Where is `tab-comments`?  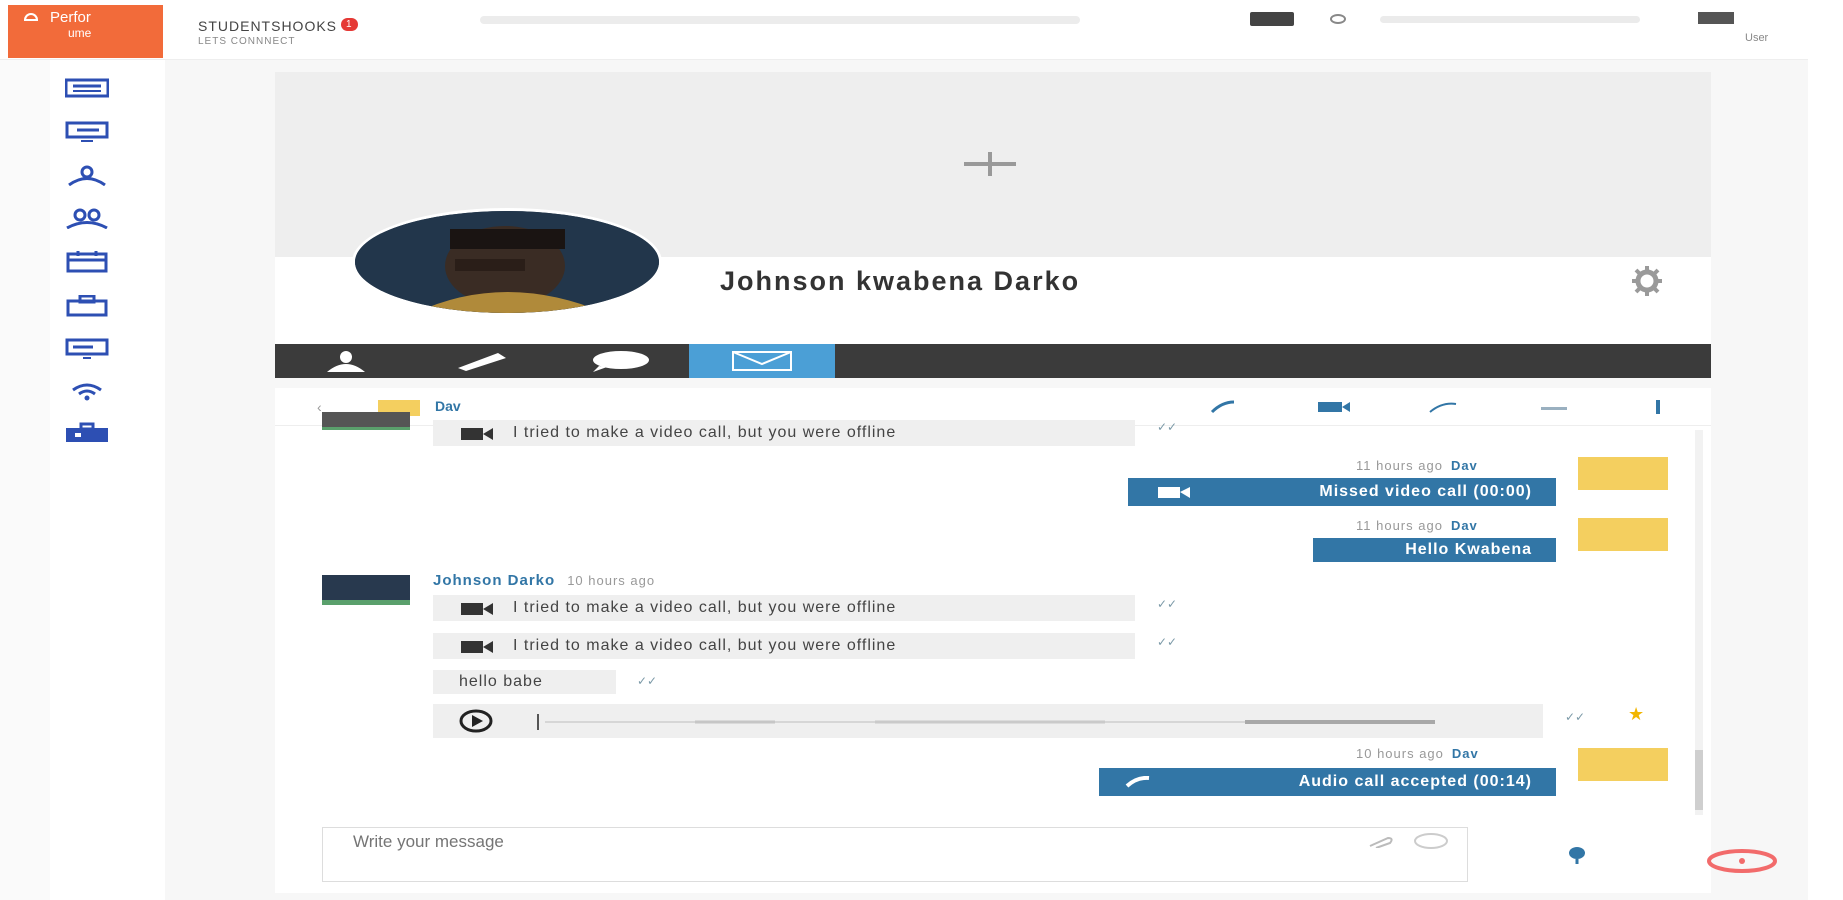 tab-comments is located at coordinates (620, 361).